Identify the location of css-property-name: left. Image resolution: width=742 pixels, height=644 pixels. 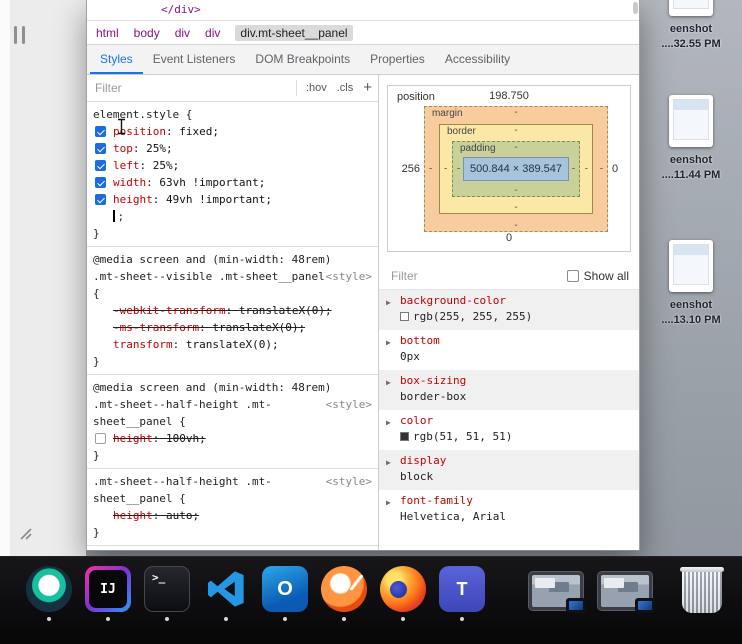
(133, 165).